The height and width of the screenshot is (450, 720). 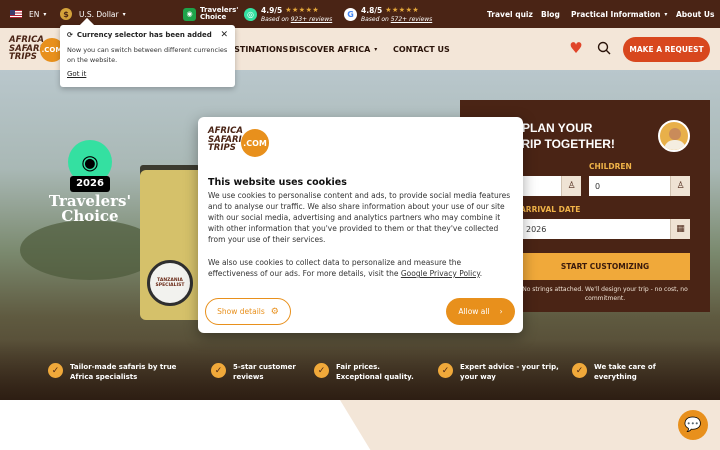 I want to click on tripadvisor-rating: ◎ 4.9/5 ★★★★★ Based on 923+ reviews, so click(x=288, y=14).